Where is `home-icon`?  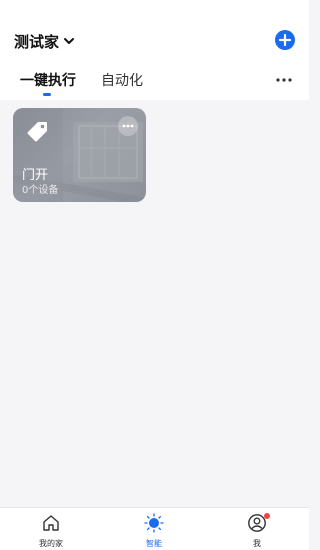 home-icon is located at coordinates (51, 523).